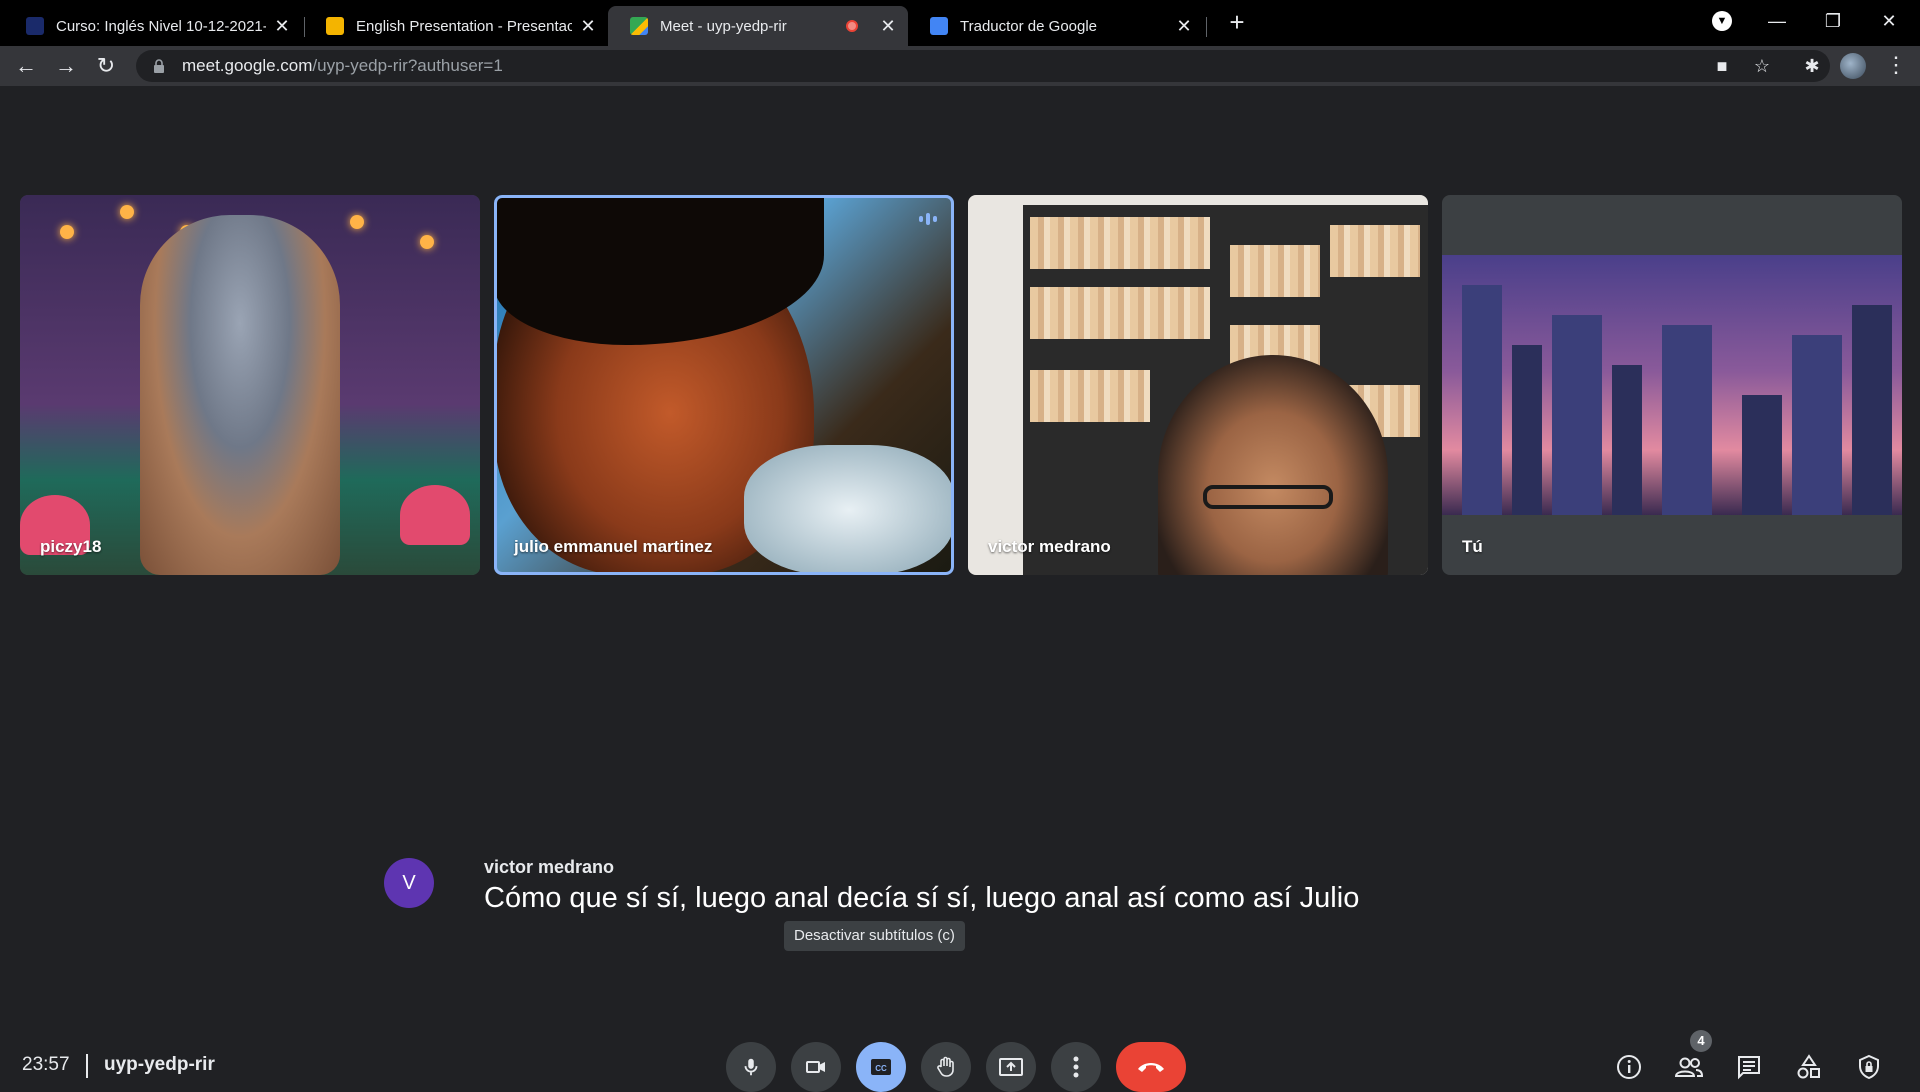  I want to click on caption-speaker-avatar: V, so click(409, 883).